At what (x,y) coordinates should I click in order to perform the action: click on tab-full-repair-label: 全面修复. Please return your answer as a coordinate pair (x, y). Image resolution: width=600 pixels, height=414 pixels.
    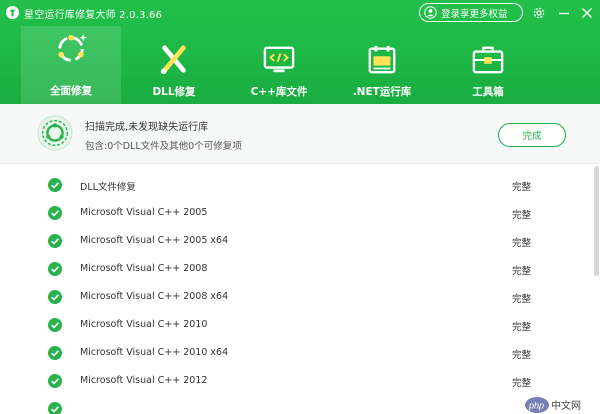
    Looking at the image, I should click on (71, 91).